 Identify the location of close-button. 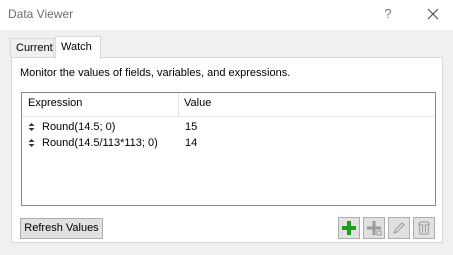
(433, 14).